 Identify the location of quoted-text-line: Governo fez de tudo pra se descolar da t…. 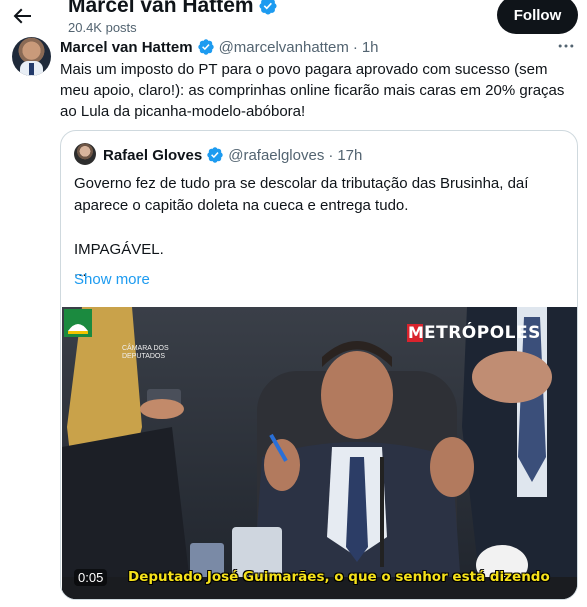
(301, 194).